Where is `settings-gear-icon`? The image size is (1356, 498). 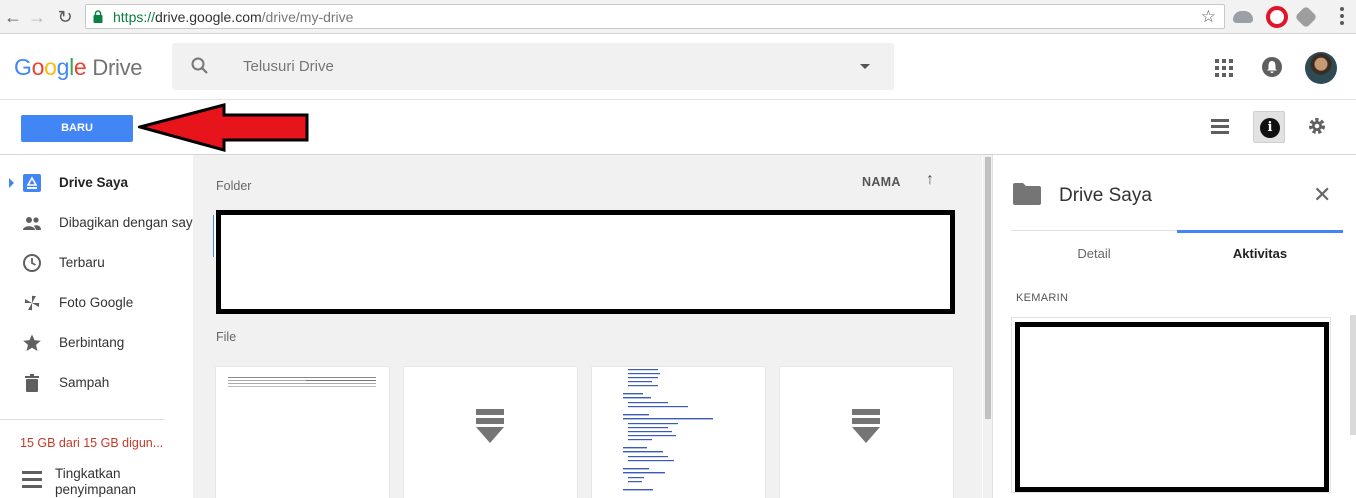 settings-gear-icon is located at coordinates (1317, 126).